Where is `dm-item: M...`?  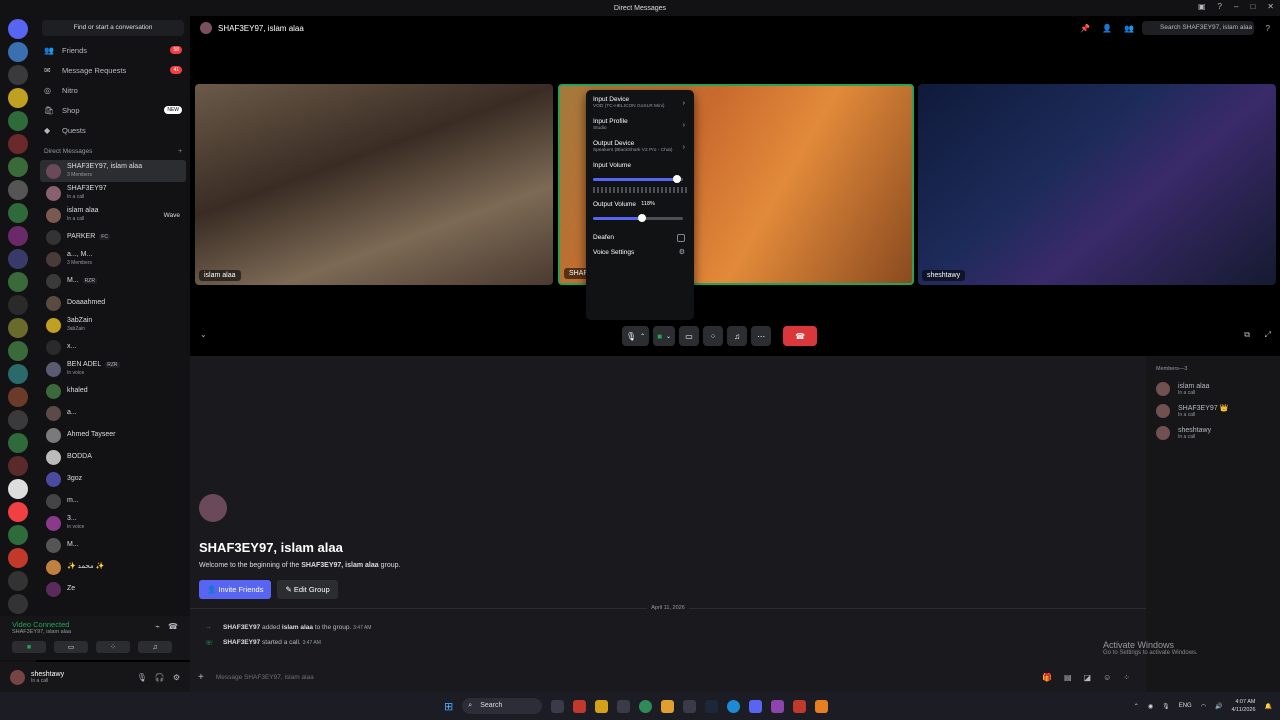 dm-item: M... is located at coordinates (113, 545).